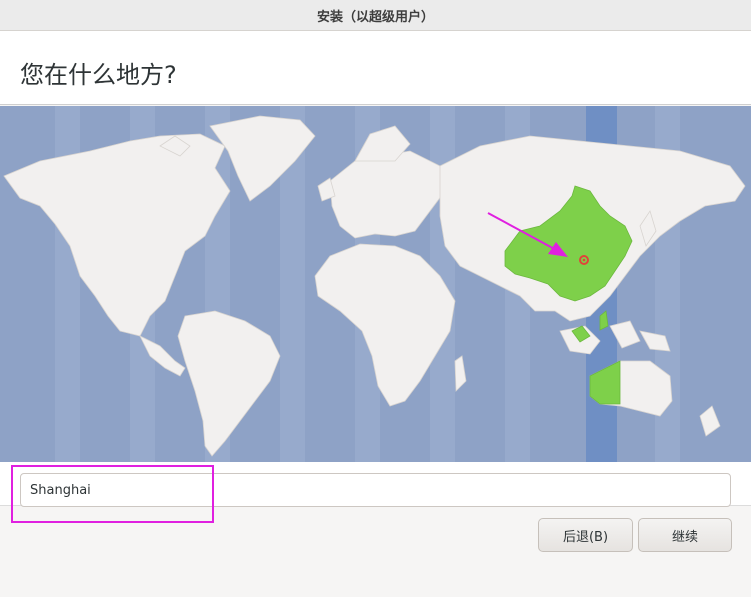 The width and height of the screenshot is (751, 597). What do you see at coordinates (685, 535) in the screenshot?
I see `continue-button: 继续` at bounding box center [685, 535].